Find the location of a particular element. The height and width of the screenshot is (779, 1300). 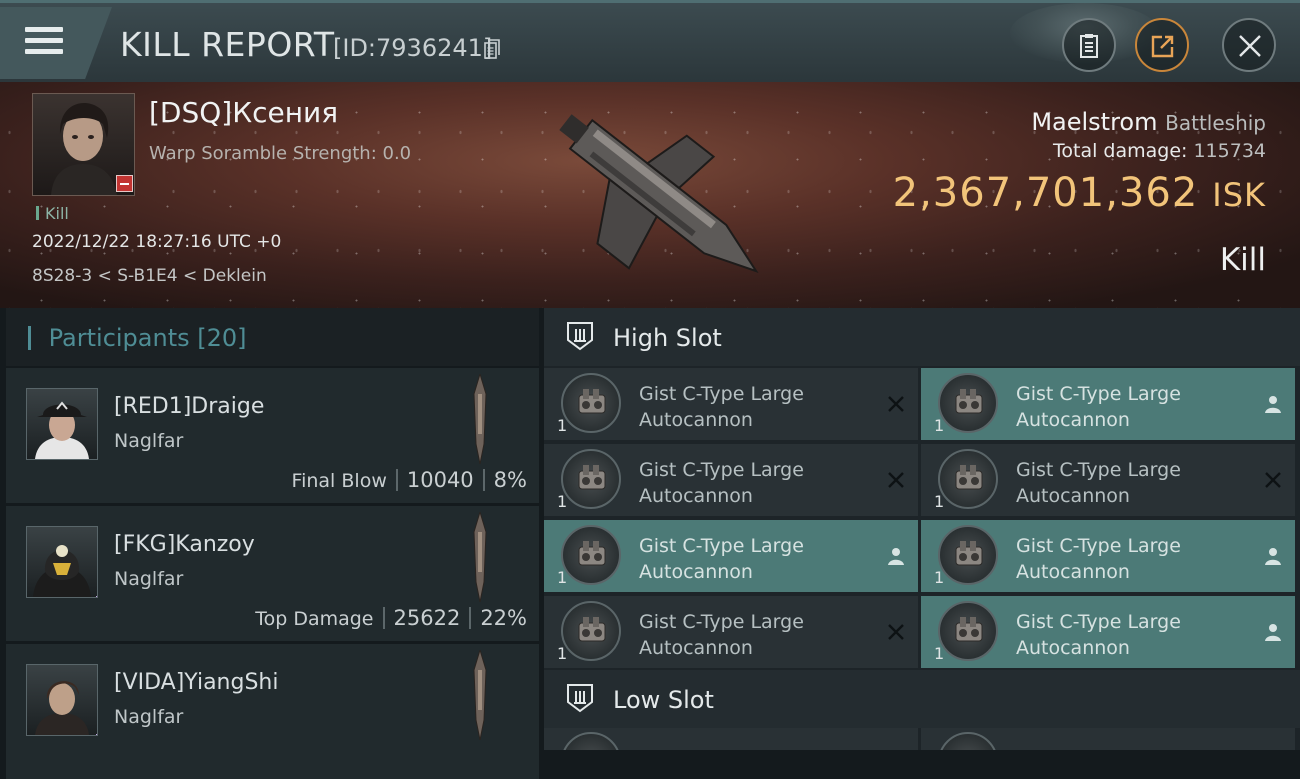

participants-title: Participants [20] is located at coordinates (137, 338).